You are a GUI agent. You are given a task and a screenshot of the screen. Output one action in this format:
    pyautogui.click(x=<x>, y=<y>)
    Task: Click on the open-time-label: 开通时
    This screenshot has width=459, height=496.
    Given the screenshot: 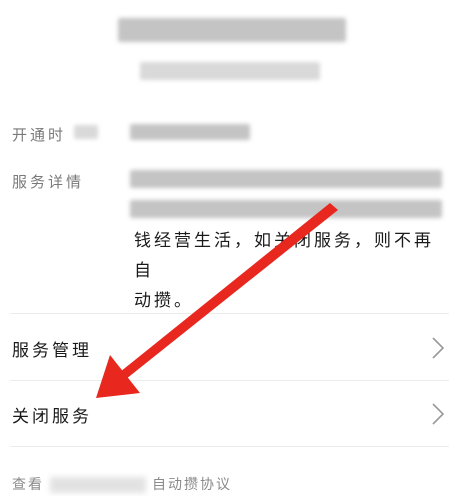 What is the action you would take?
    pyautogui.click(x=39, y=135)
    